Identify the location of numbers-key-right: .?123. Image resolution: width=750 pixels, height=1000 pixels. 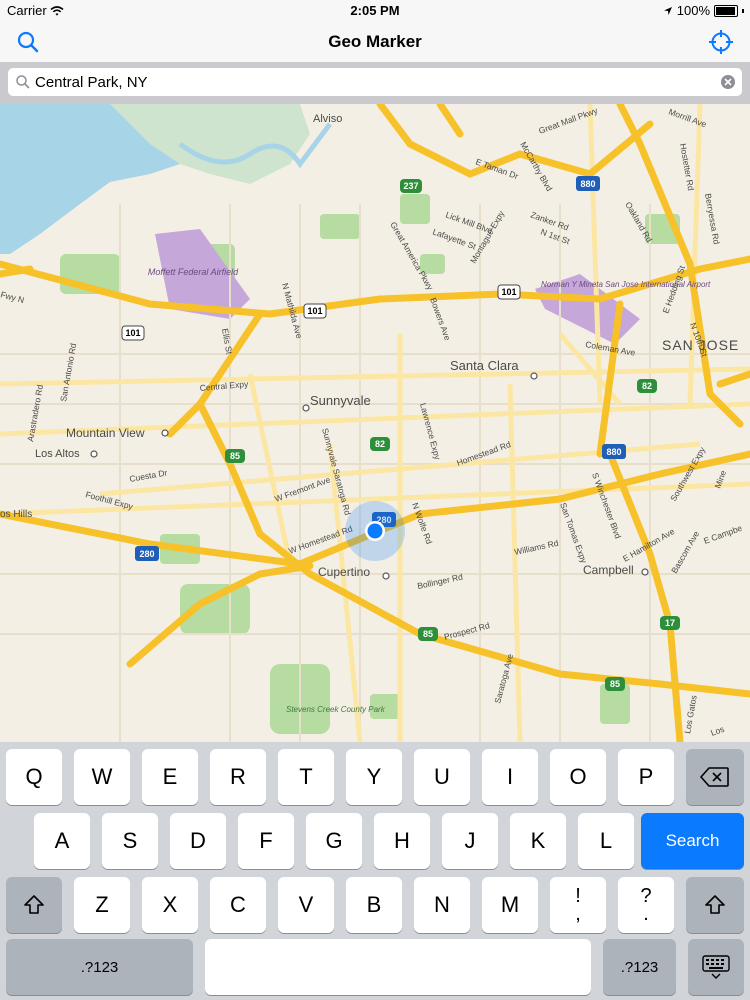
(639, 967).